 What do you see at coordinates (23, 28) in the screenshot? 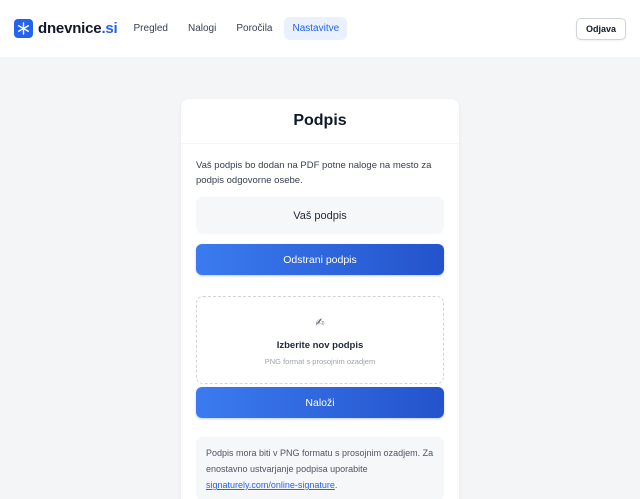
I see `snowflake-icon` at bounding box center [23, 28].